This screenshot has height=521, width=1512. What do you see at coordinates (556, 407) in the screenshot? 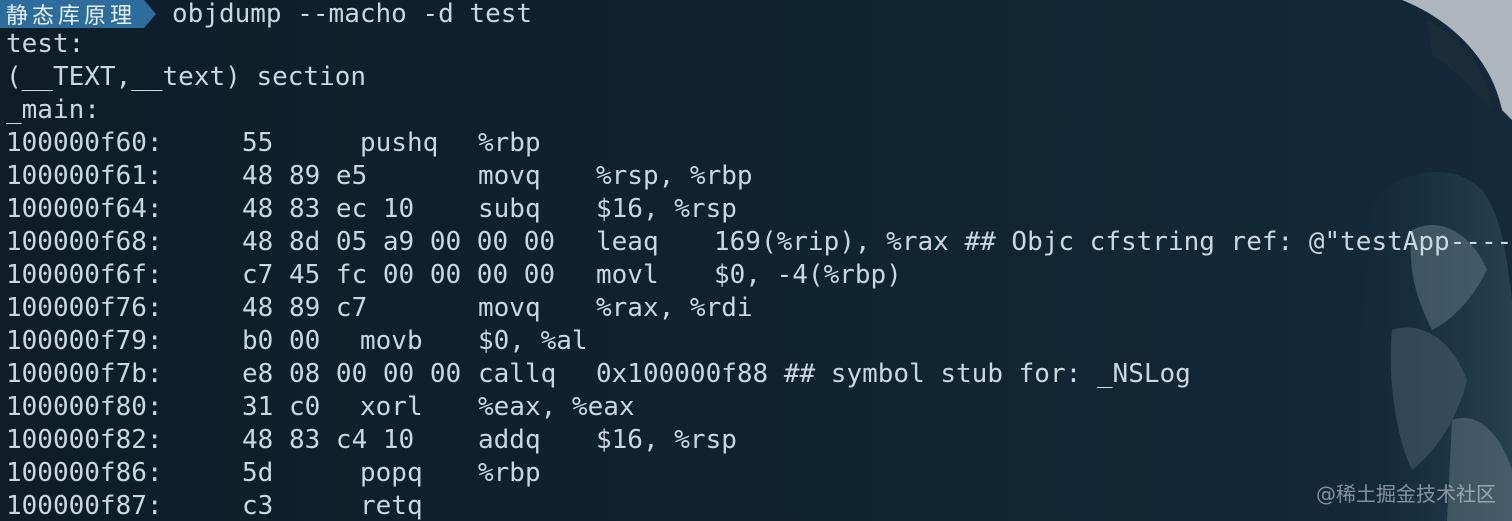
I see `instruction-operands: %eax, %eax` at bounding box center [556, 407].